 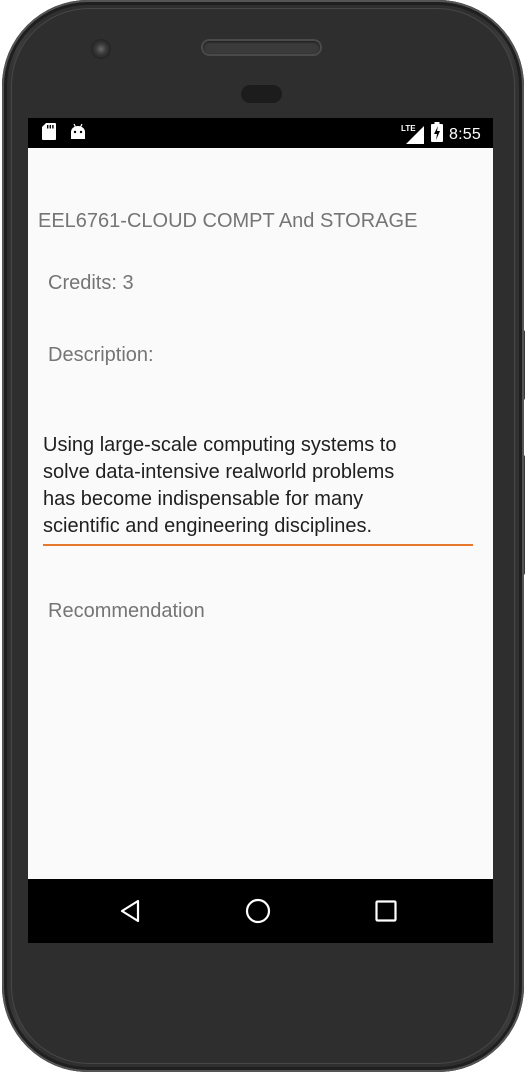 What do you see at coordinates (261, 94) in the screenshot?
I see `proximity-sensor` at bounding box center [261, 94].